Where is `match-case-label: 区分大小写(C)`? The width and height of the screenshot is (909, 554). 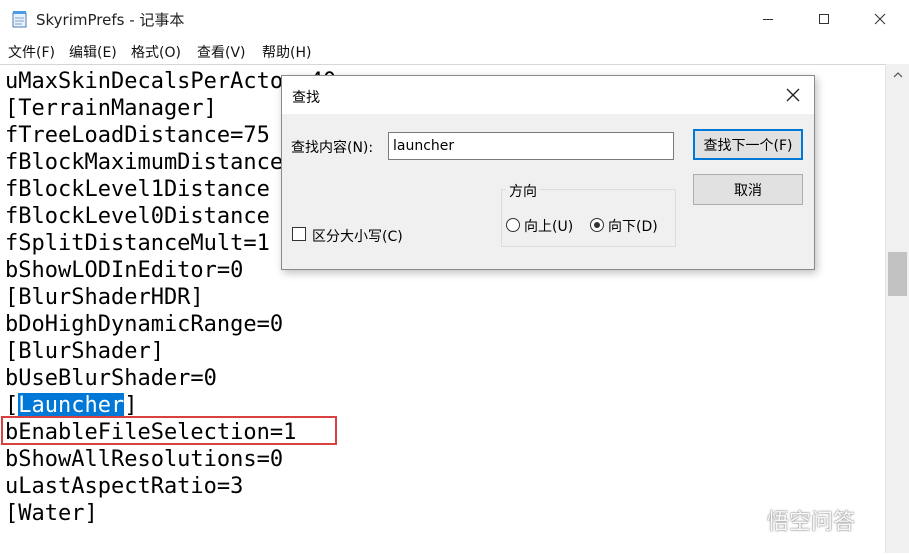
match-case-label: 区分大小写(C) is located at coordinates (357, 236).